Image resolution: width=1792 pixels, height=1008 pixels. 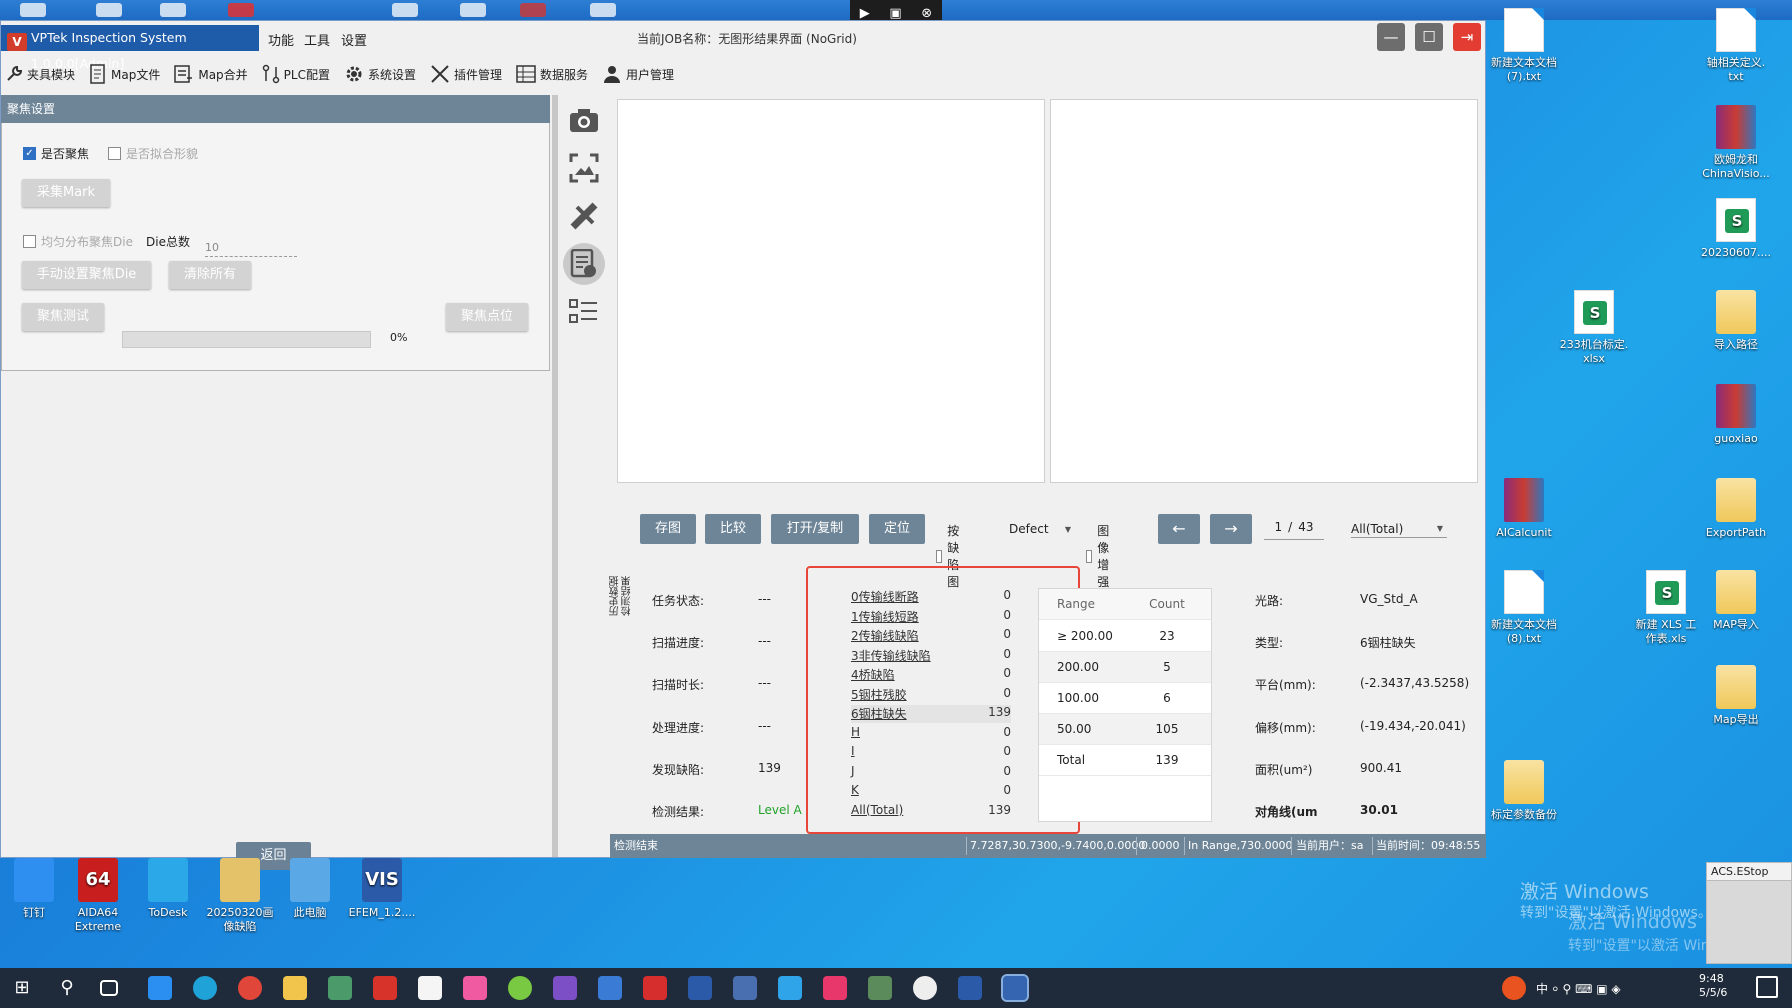 What do you see at coordinates (584, 120) in the screenshot?
I see `tool-camera` at bounding box center [584, 120].